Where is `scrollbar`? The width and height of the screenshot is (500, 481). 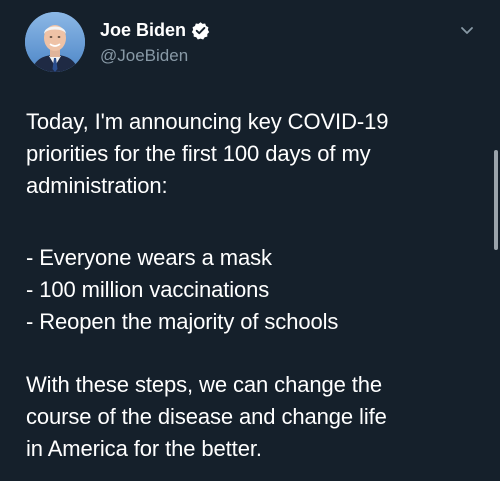 scrollbar is located at coordinates (496, 200).